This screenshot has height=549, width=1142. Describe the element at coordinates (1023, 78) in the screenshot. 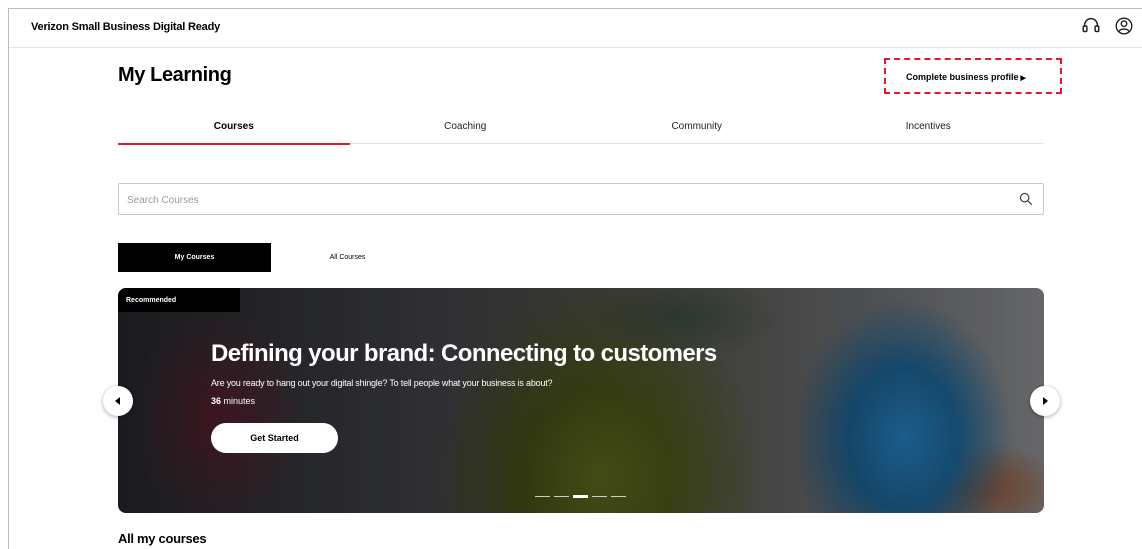

I see `caret-right-icon: ▶` at that location.